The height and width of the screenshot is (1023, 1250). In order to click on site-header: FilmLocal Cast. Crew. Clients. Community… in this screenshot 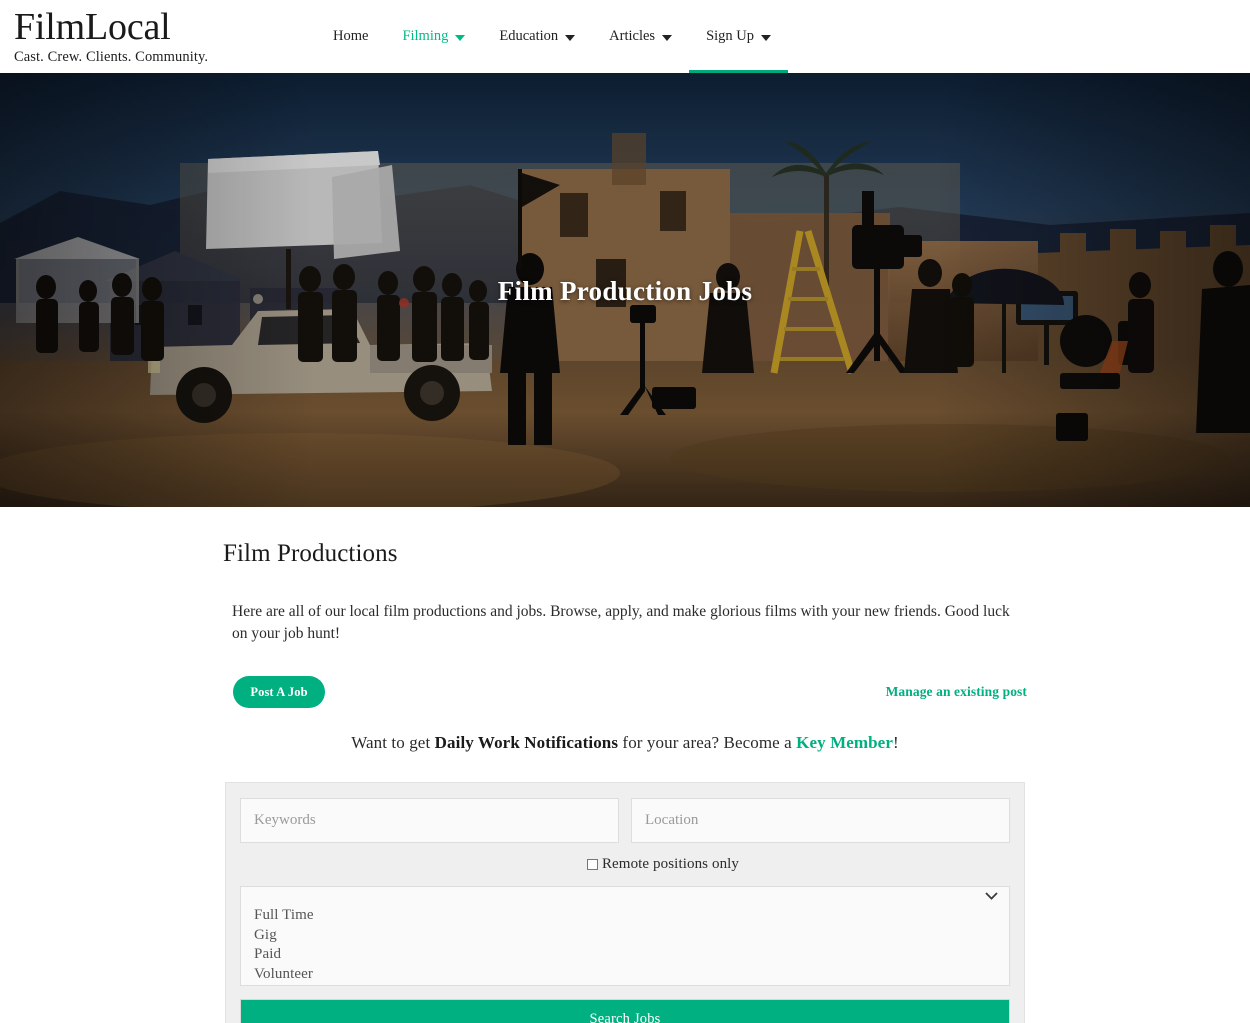, I will do `click(625, 36)`.